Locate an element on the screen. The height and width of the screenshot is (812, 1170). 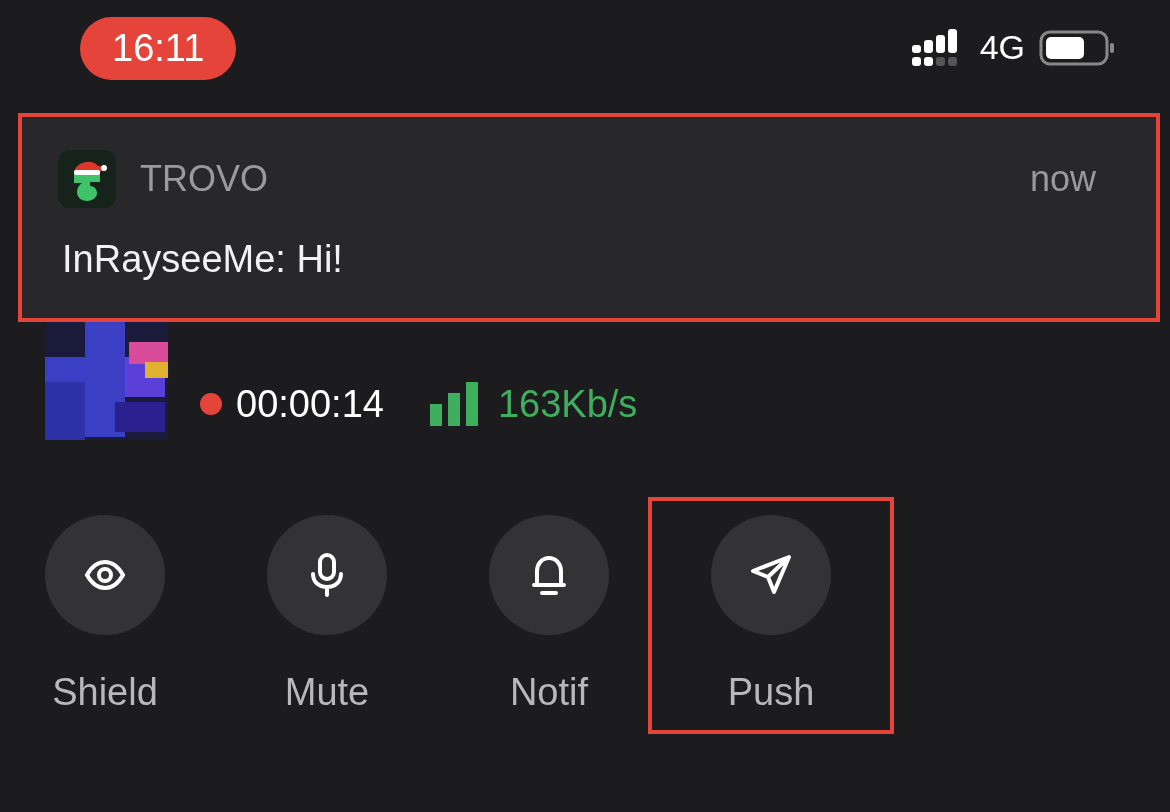
clock-time: 16:11 is located at coordinates (158, 48).